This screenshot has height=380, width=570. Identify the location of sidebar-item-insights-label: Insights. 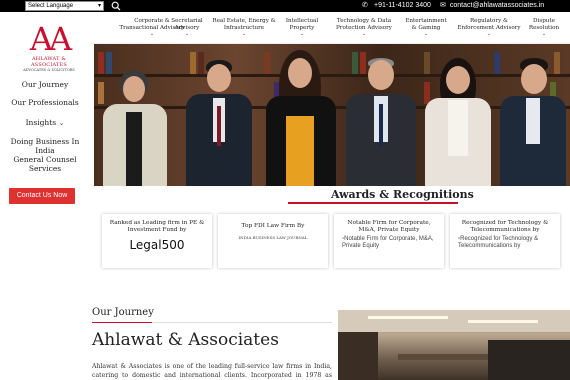
(41, 122).